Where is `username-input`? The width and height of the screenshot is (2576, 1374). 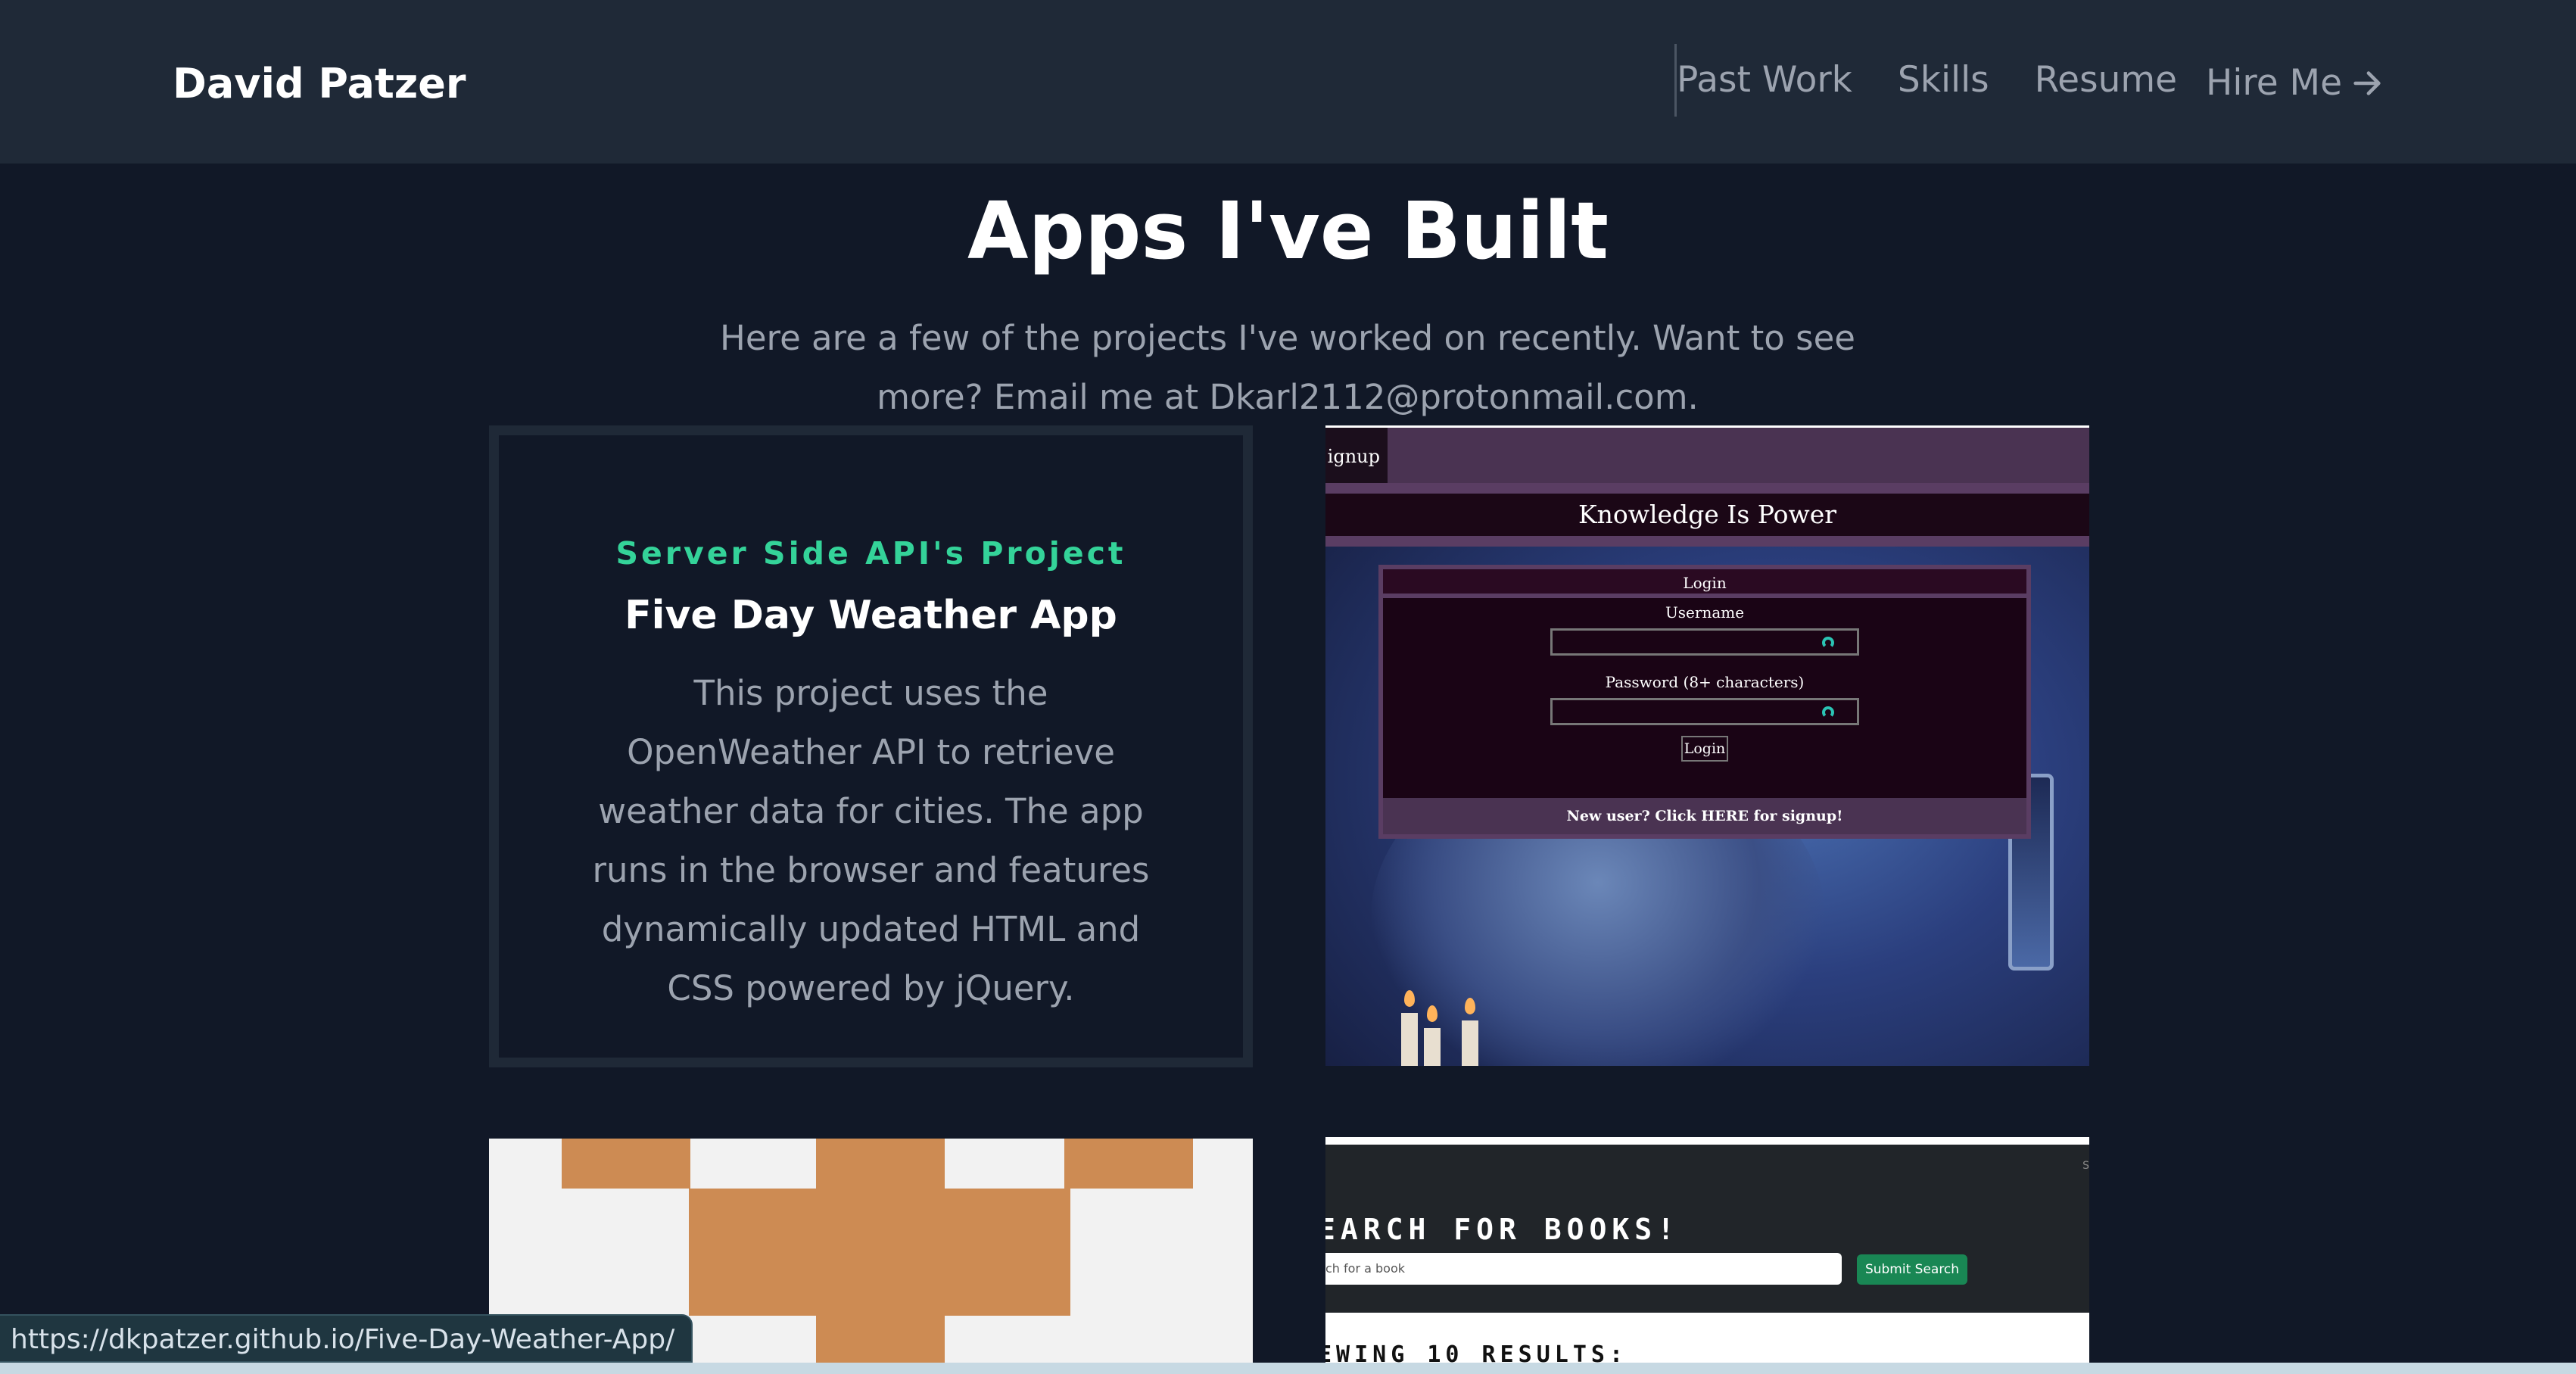 username-input is located at coordinates (1704, 642).